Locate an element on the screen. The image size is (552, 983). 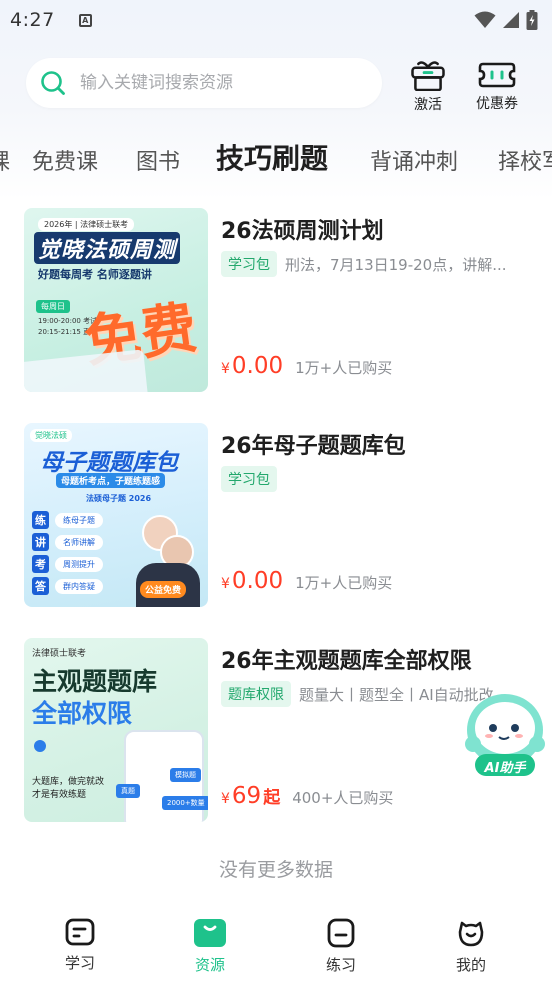
product-title: 26法硕周测计划 is located at coordinates (302, 231).